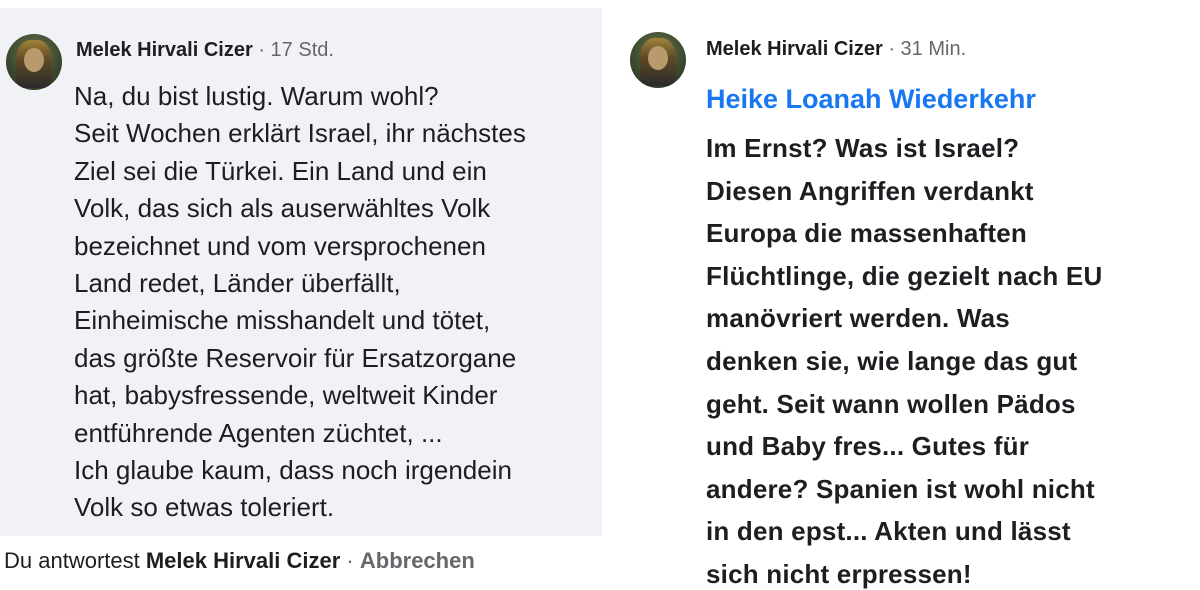  Describe the element at coordinates (417, 560) in the screenshot. I see `cancel-reply-link: Abbrechen` at that location.